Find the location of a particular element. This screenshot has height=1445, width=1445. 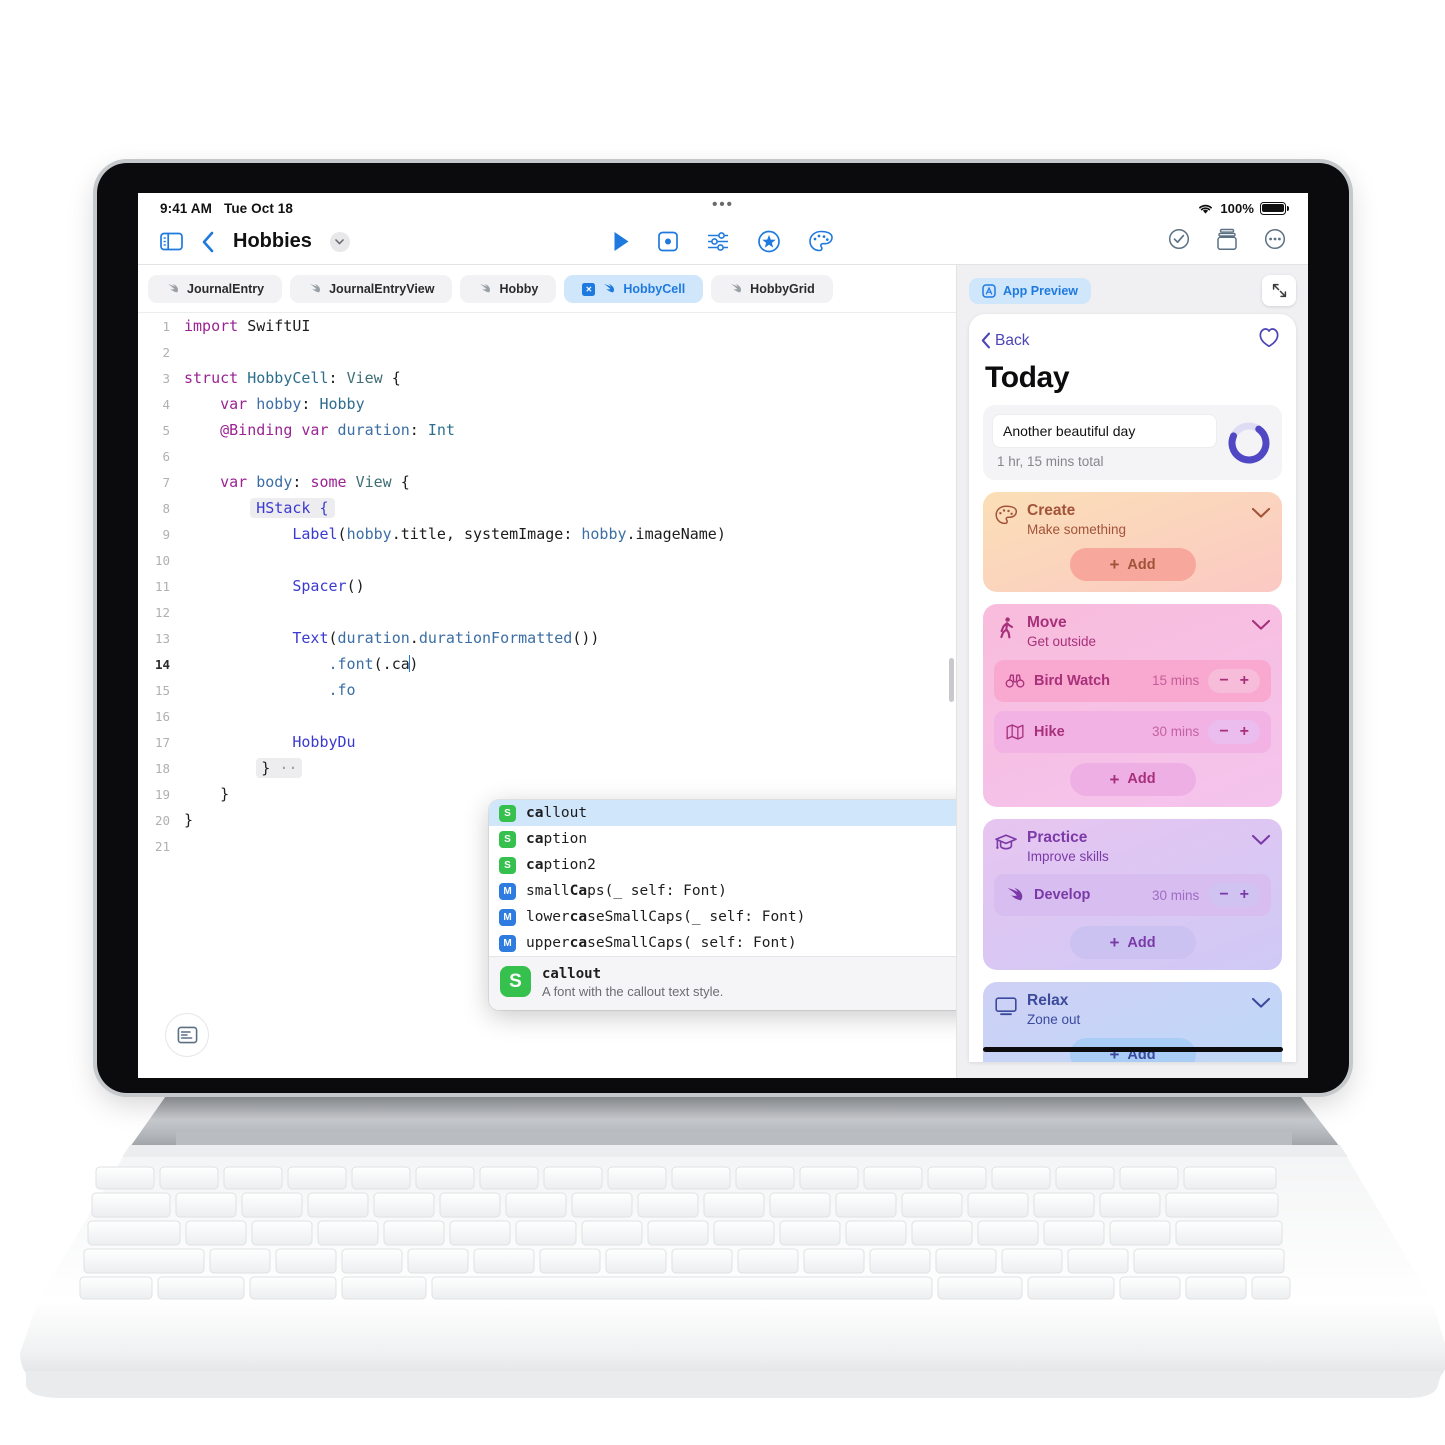

code-line: 3 struct HobbyCell: View { is located at coordinates (547, 378).